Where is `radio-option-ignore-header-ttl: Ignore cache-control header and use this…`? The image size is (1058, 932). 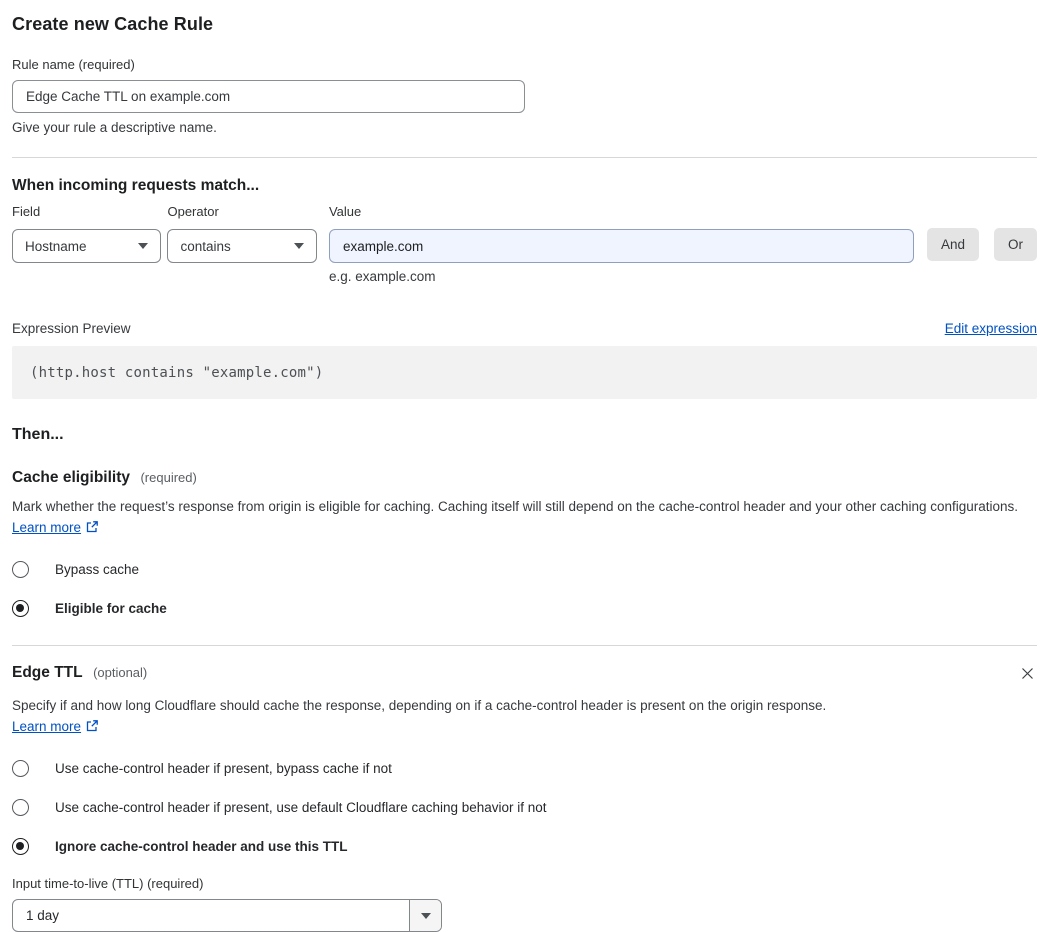 radio-option-ignore-header-ttl: Ignore cache-control header and use this… is located at coordinates (524, 846).